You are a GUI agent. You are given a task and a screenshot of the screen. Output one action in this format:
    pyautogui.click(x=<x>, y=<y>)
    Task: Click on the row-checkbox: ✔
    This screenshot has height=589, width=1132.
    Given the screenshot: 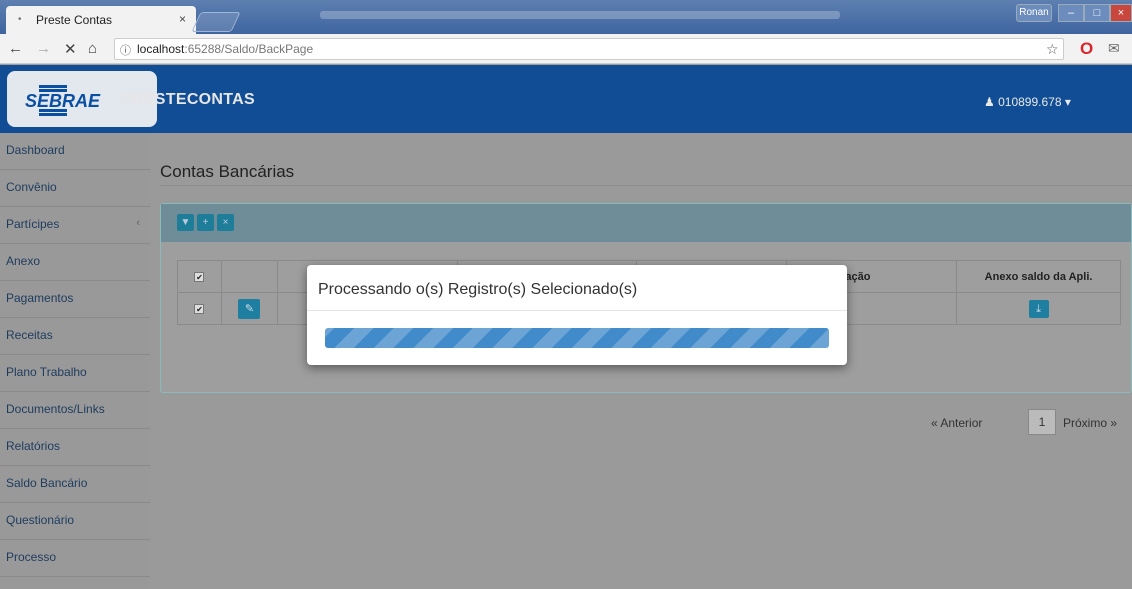 What is the action you would take?
    pyautogui.click(x=199, y=308)
    